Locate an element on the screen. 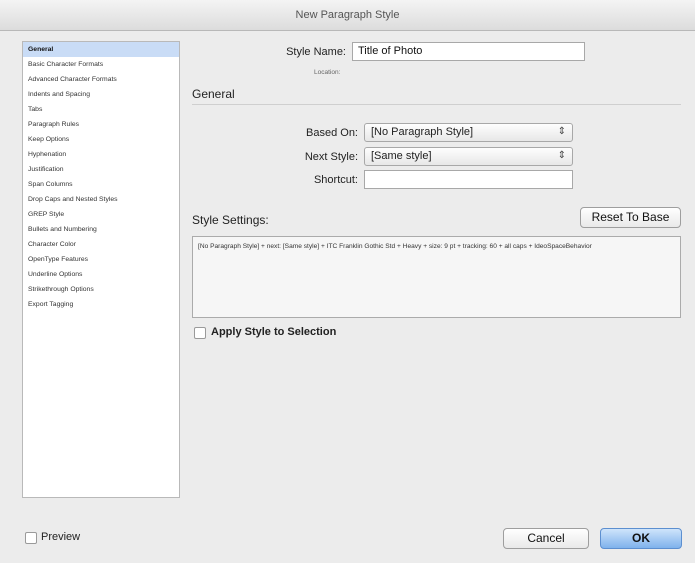  sidebar-item-grep-style: GREP Style is located at coordinates (101, 214).